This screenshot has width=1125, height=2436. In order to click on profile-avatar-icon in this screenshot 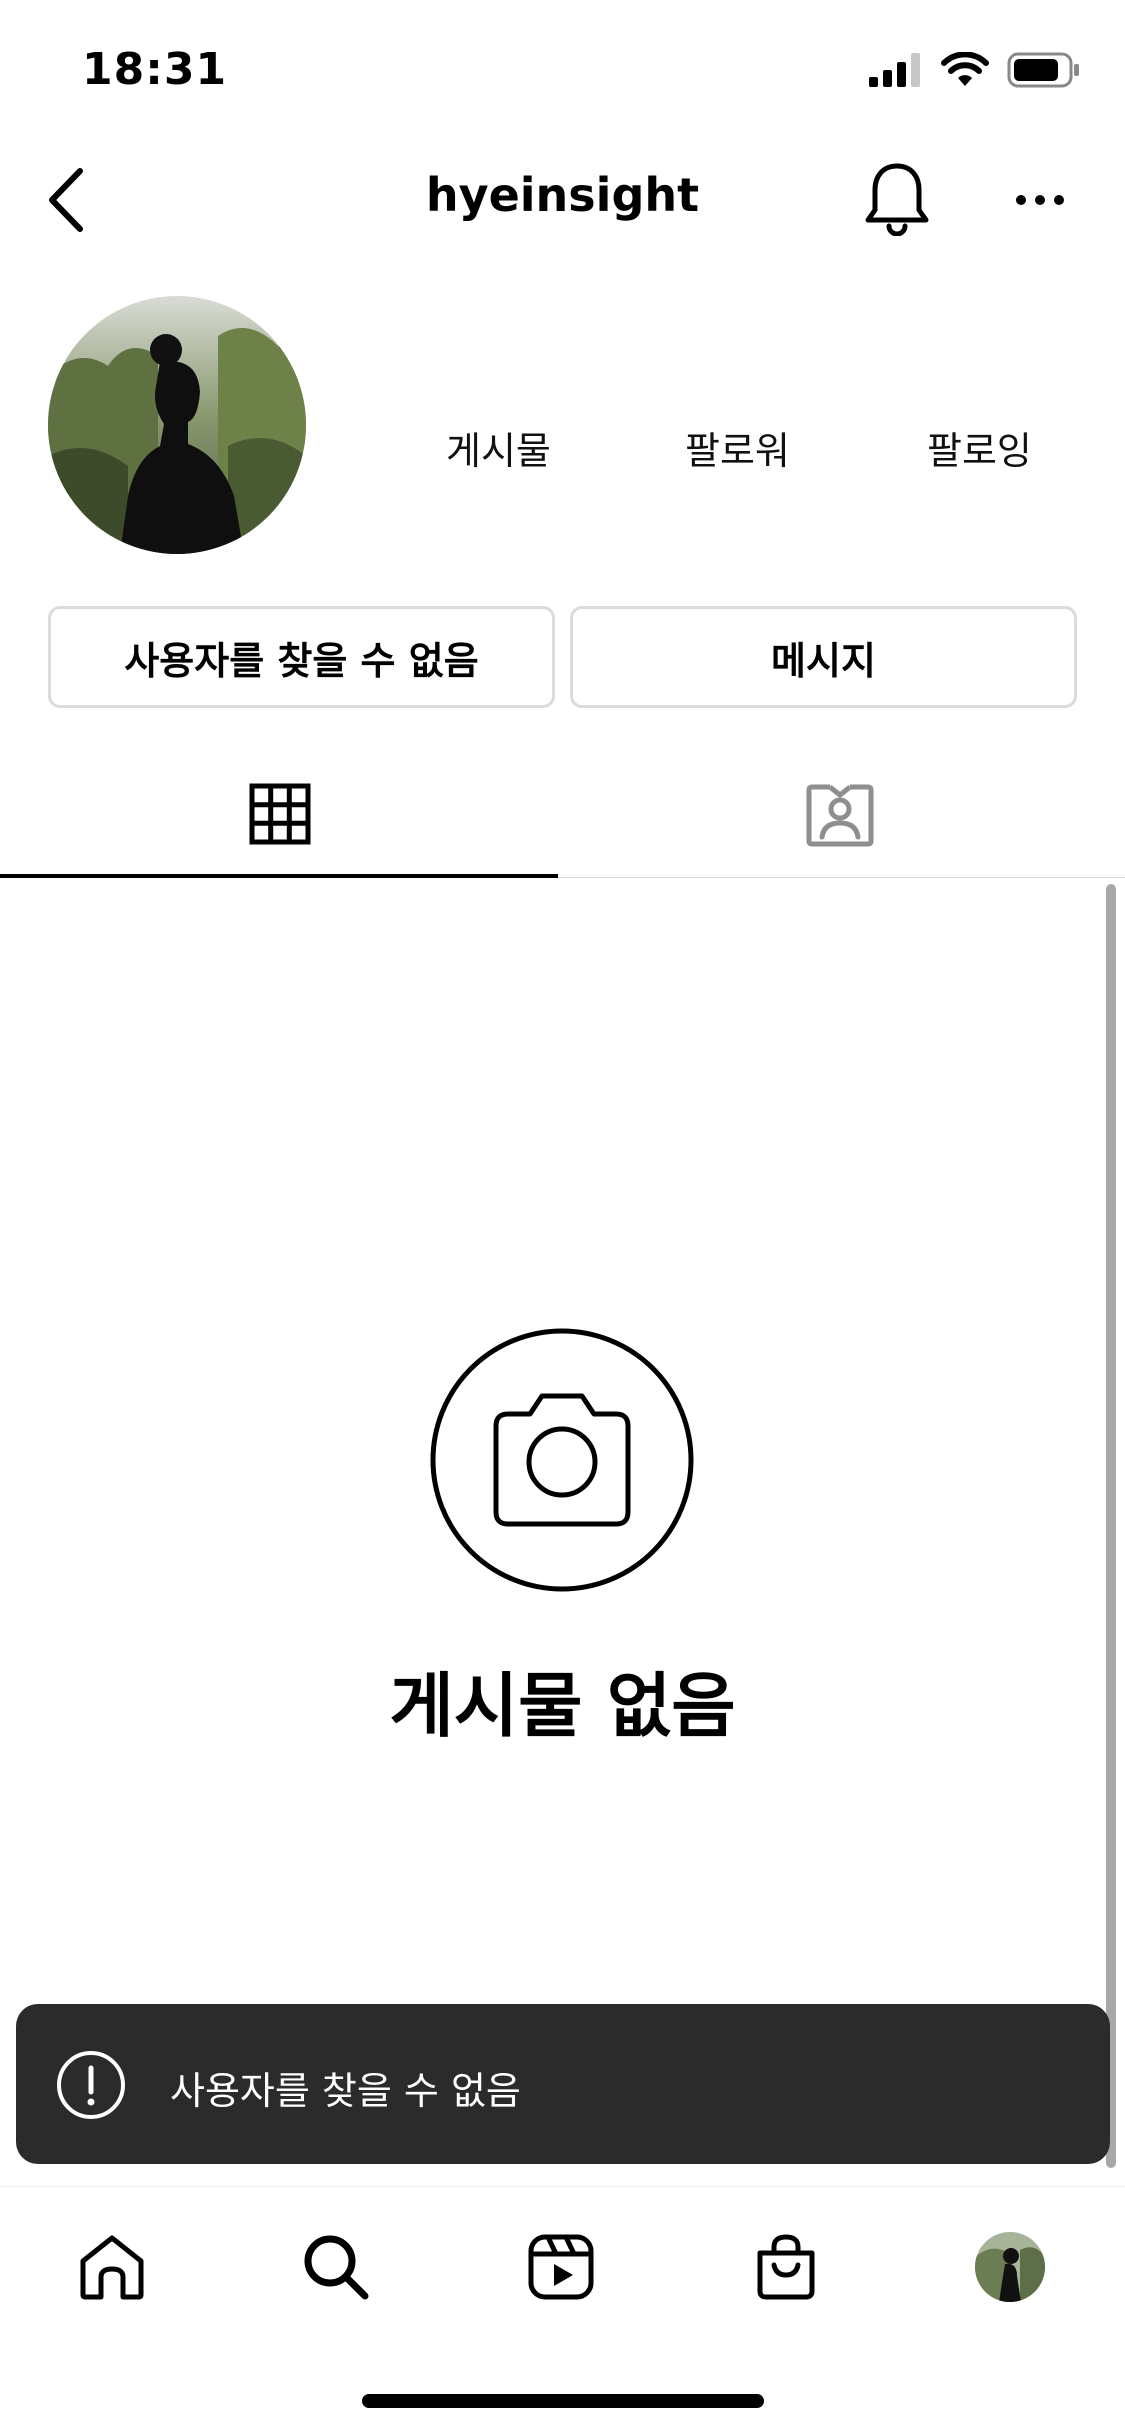, I will do `click(1010, 2267)`.